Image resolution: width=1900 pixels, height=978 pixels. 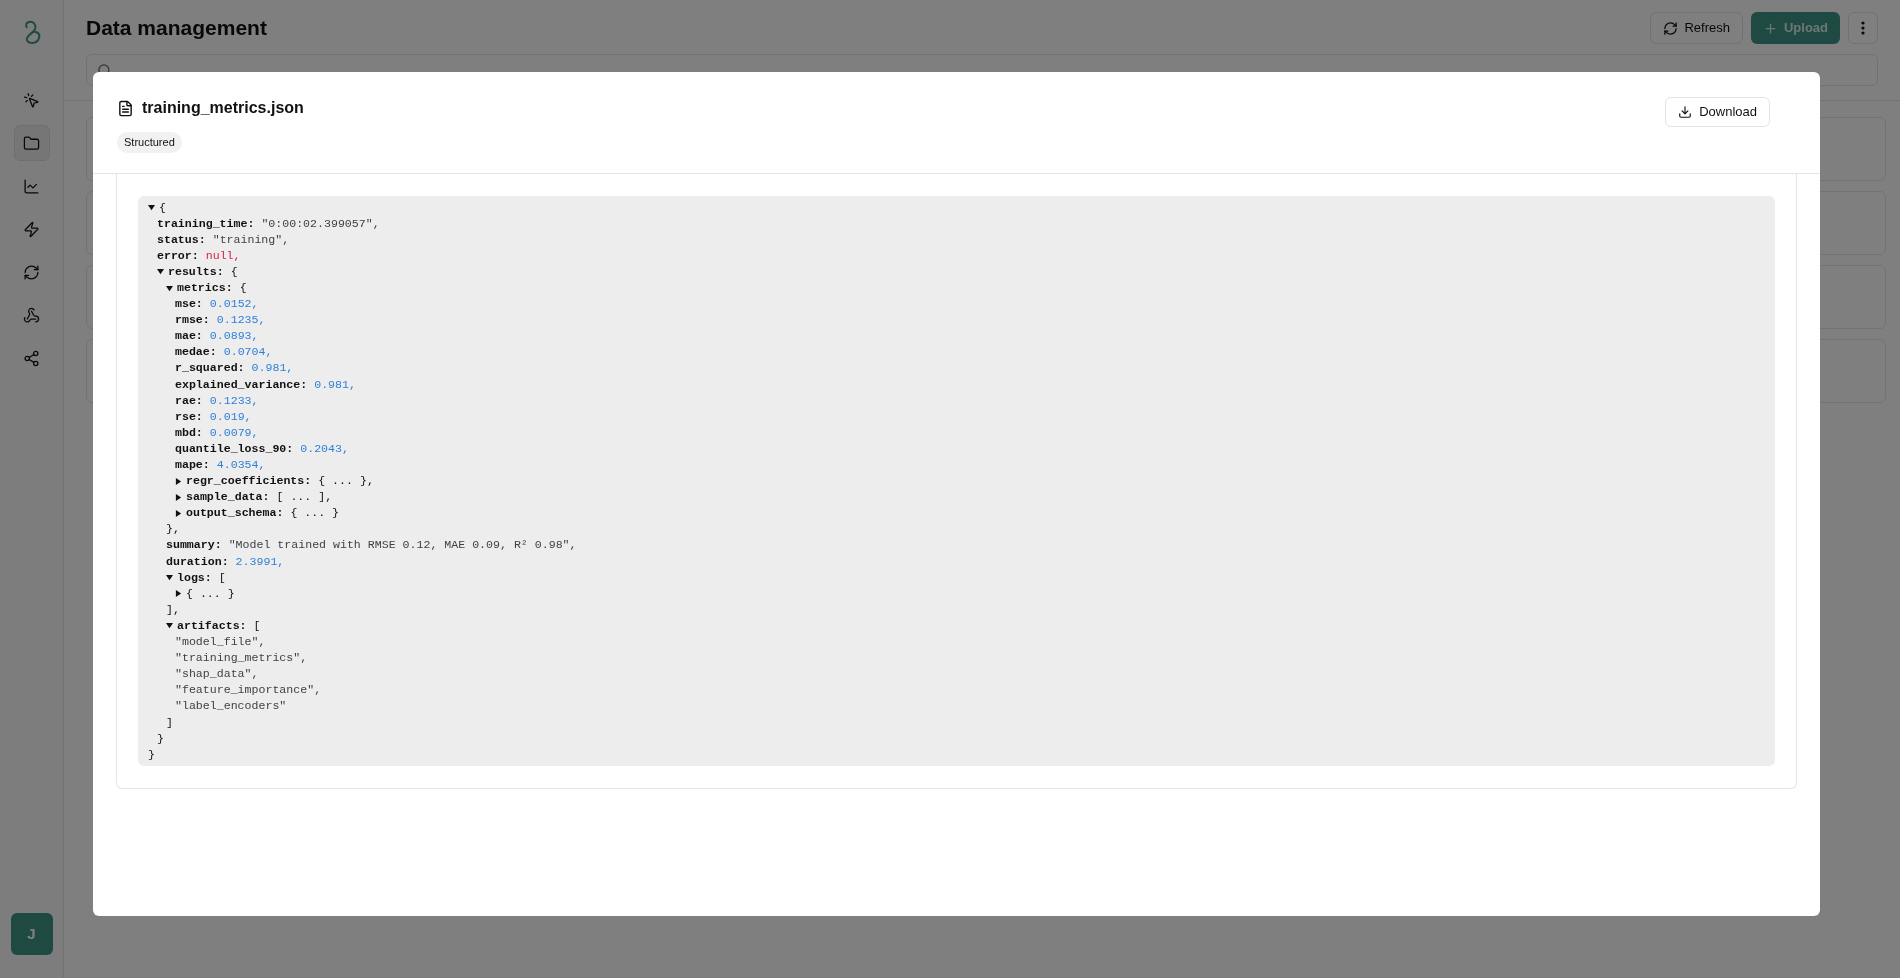 I want to click on json-line: "model_file",, so click(x=220, y=642).